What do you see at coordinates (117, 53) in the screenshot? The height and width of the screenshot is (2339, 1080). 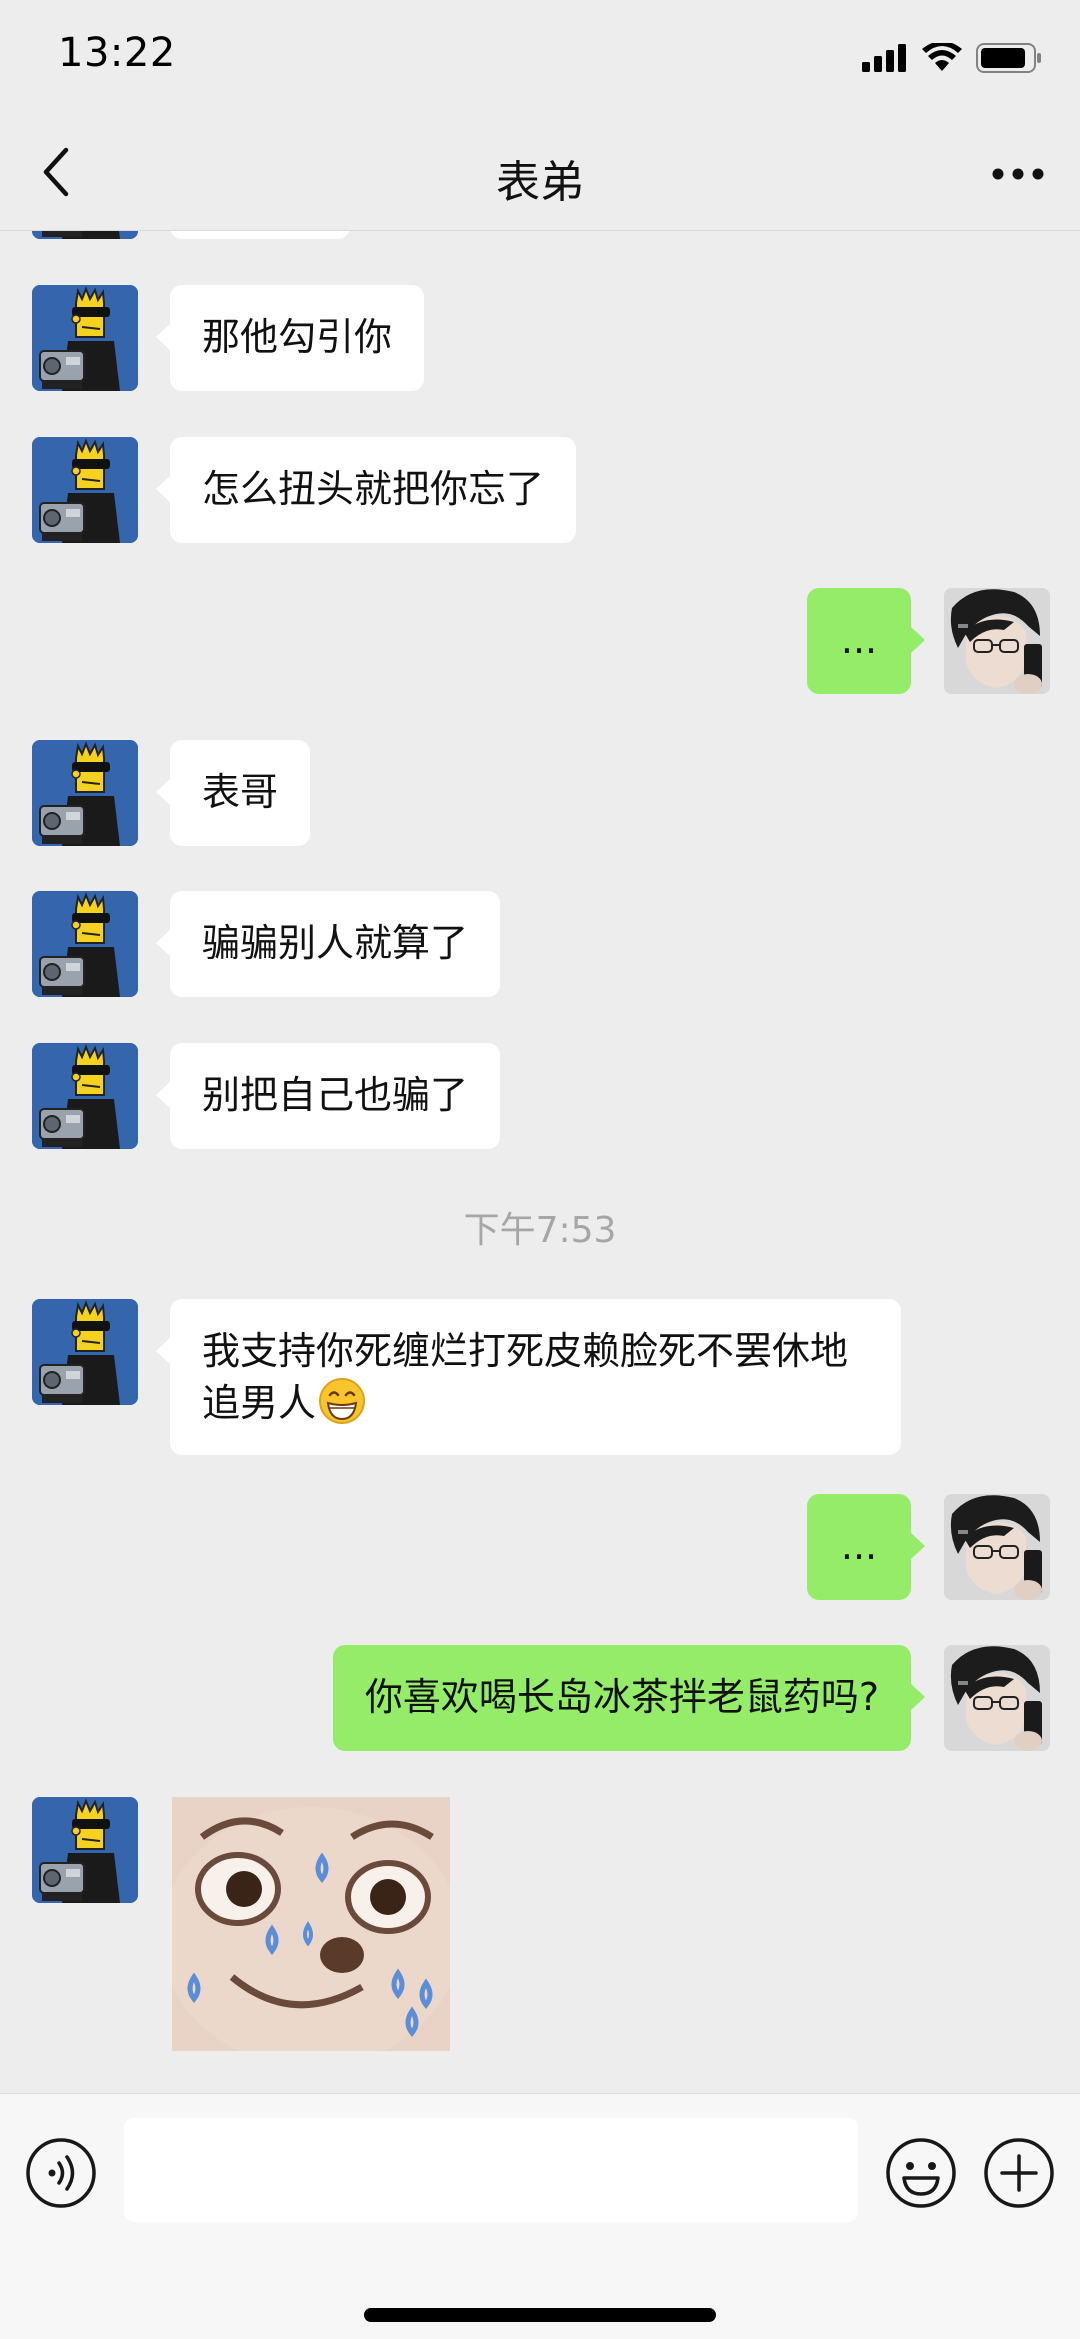 I see `status-time: 13:22` at bounding box center [117, 53].